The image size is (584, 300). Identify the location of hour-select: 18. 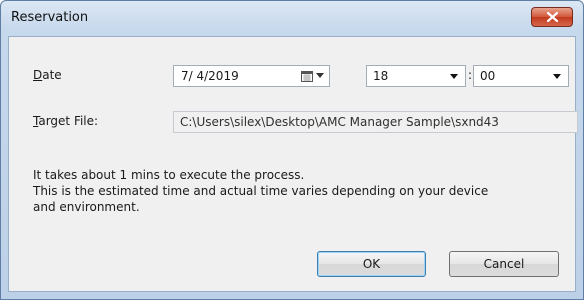
(416, 76).